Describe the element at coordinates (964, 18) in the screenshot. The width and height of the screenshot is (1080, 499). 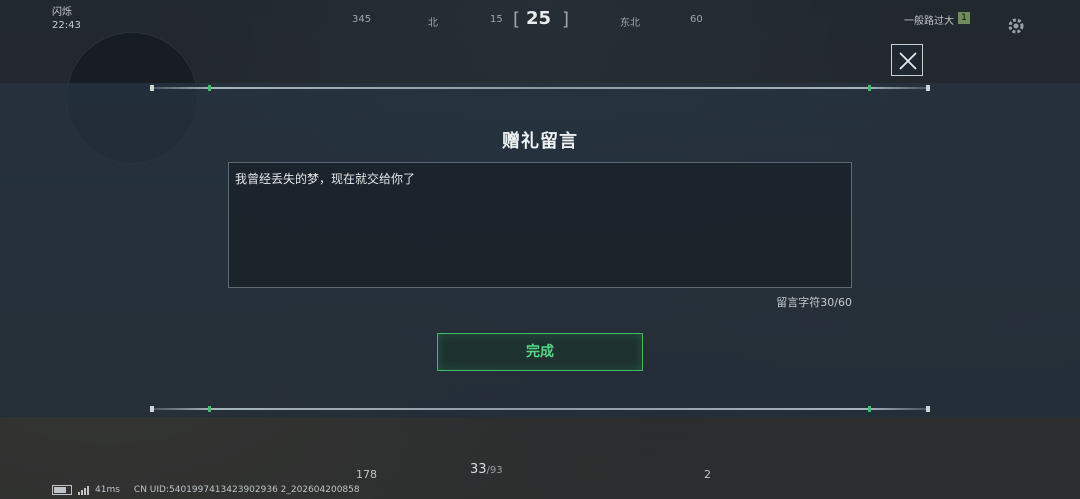
I see `teammate-badge: 1` at that location.